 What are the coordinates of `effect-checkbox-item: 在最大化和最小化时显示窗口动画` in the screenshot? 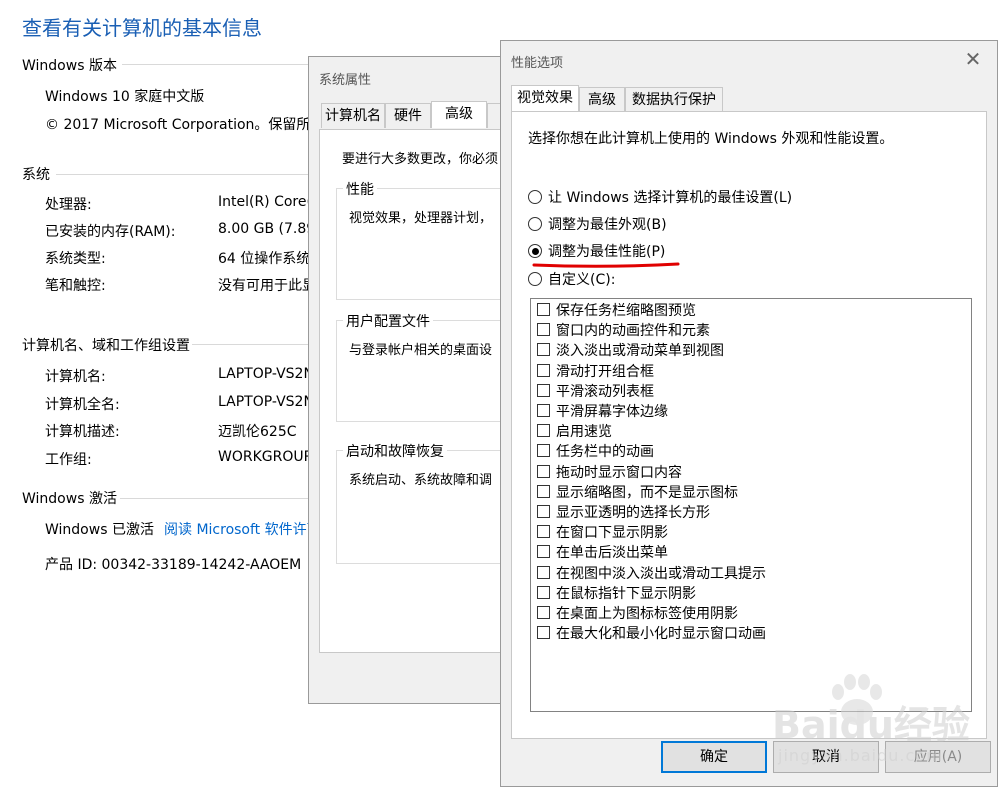 It's located at (651, 634).